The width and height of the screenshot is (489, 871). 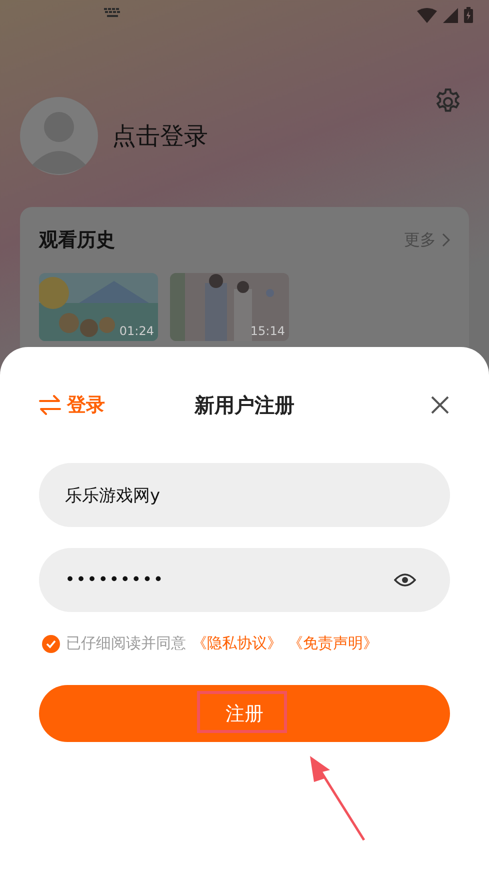 I want to click on battery-icon, so click(x=468, y=15).